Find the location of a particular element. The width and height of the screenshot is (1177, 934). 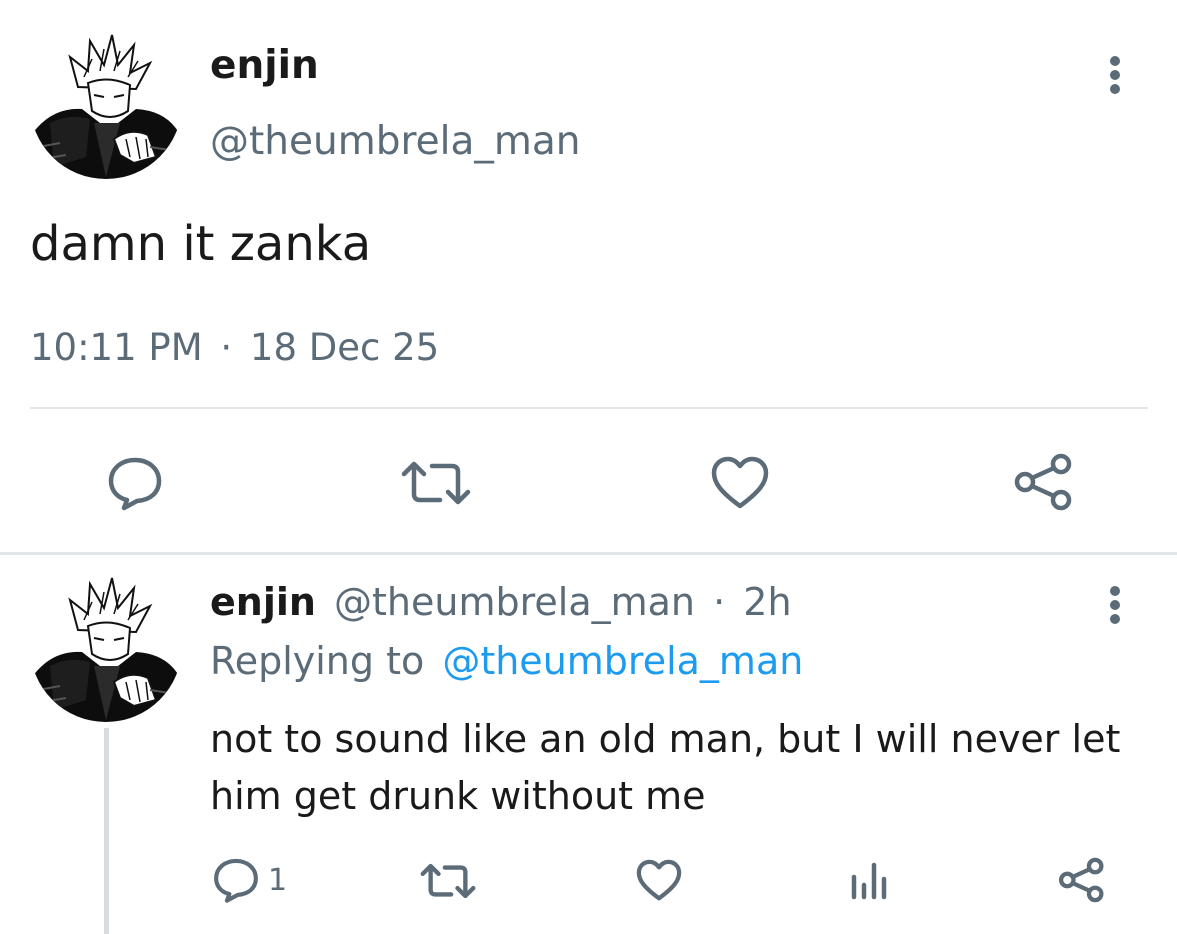

reply-like-button is located at coordinates (659, 880).